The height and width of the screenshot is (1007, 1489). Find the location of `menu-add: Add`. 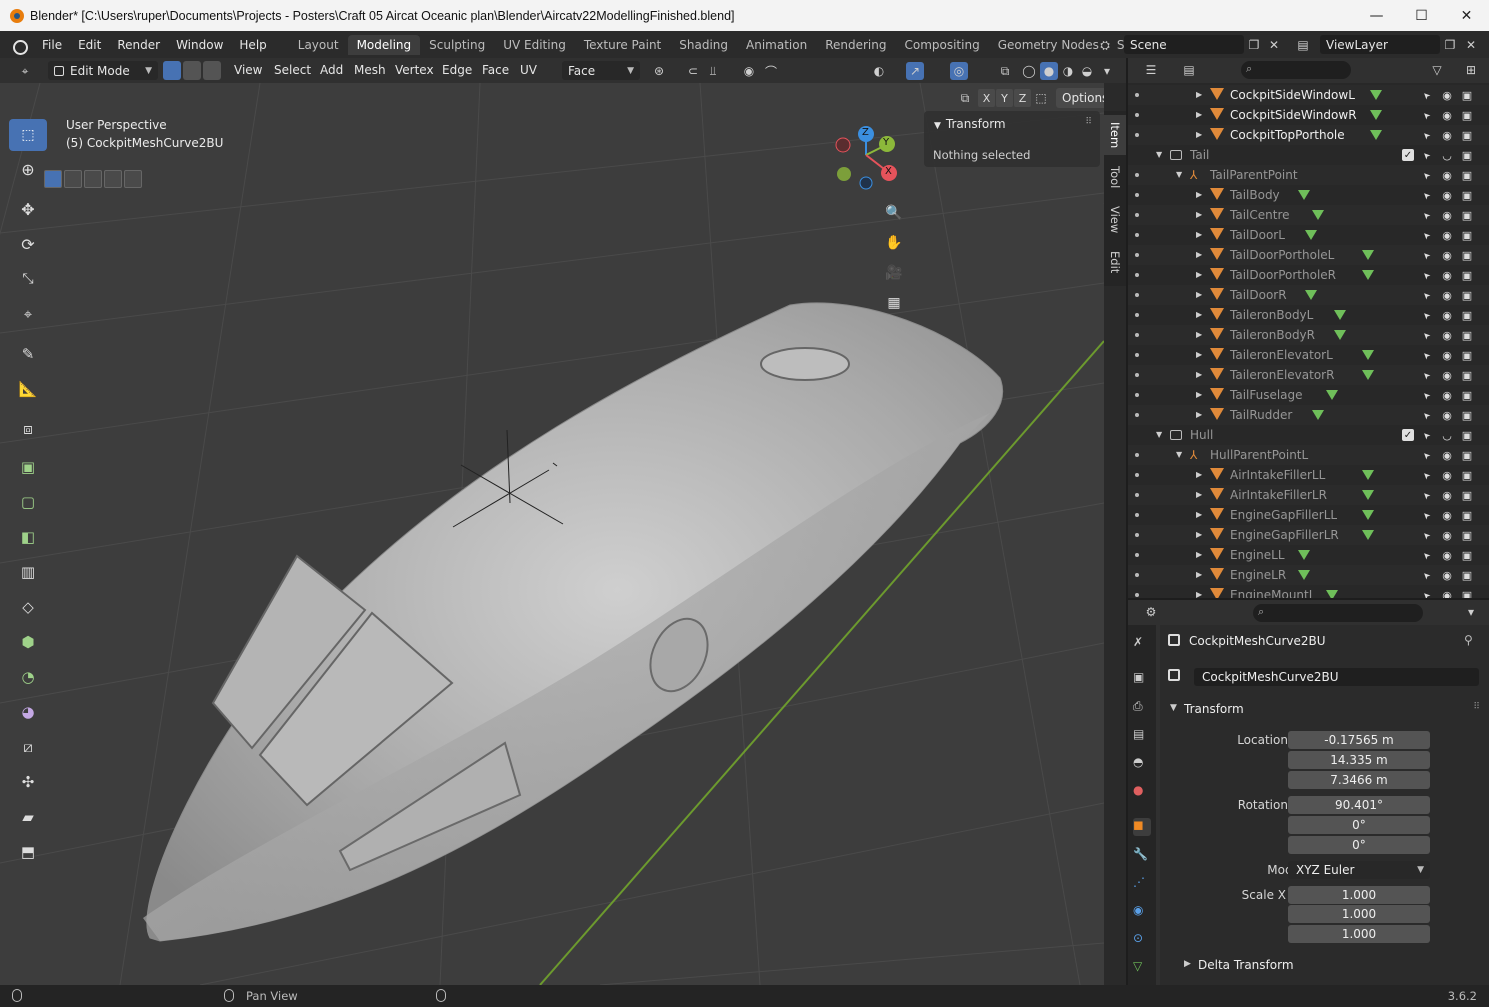

menu-add: Add is located at coordinates (331, 70).